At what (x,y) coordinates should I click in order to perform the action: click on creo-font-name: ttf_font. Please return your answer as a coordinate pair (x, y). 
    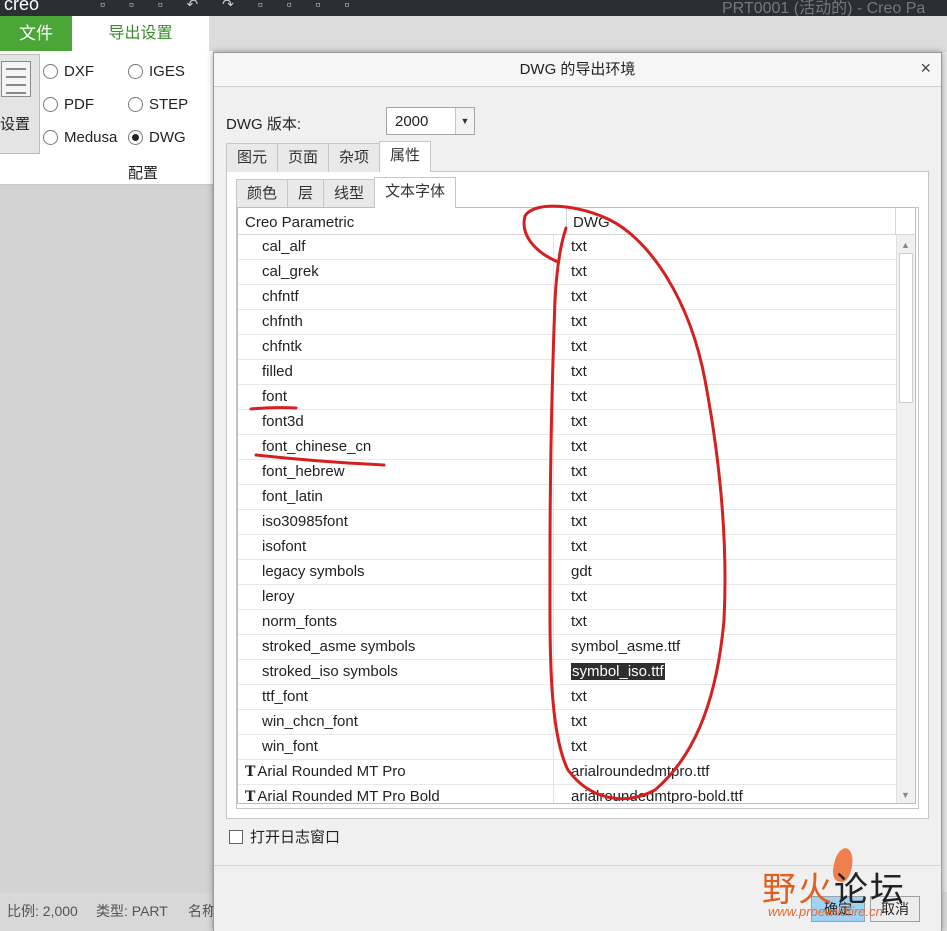
    Looking at the image, I should click on (285, 696).